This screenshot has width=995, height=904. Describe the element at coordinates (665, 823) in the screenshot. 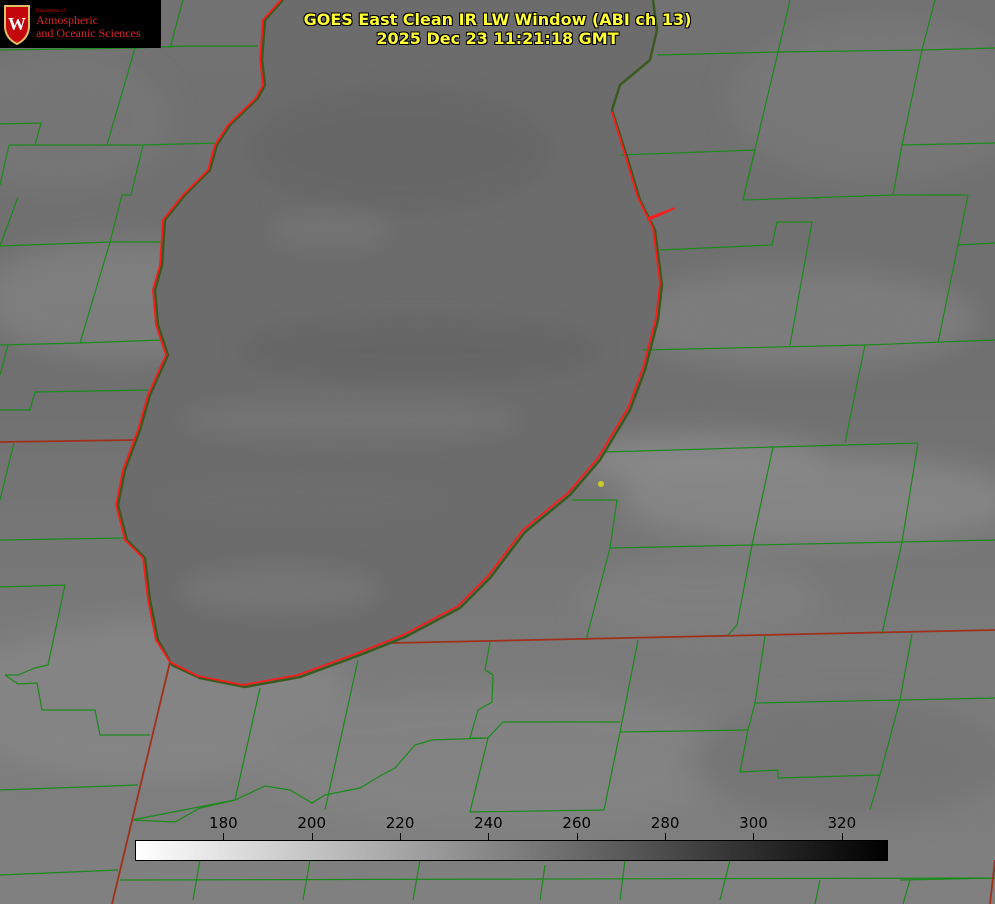

I see `colorbar-tick-label: 280` at that location.